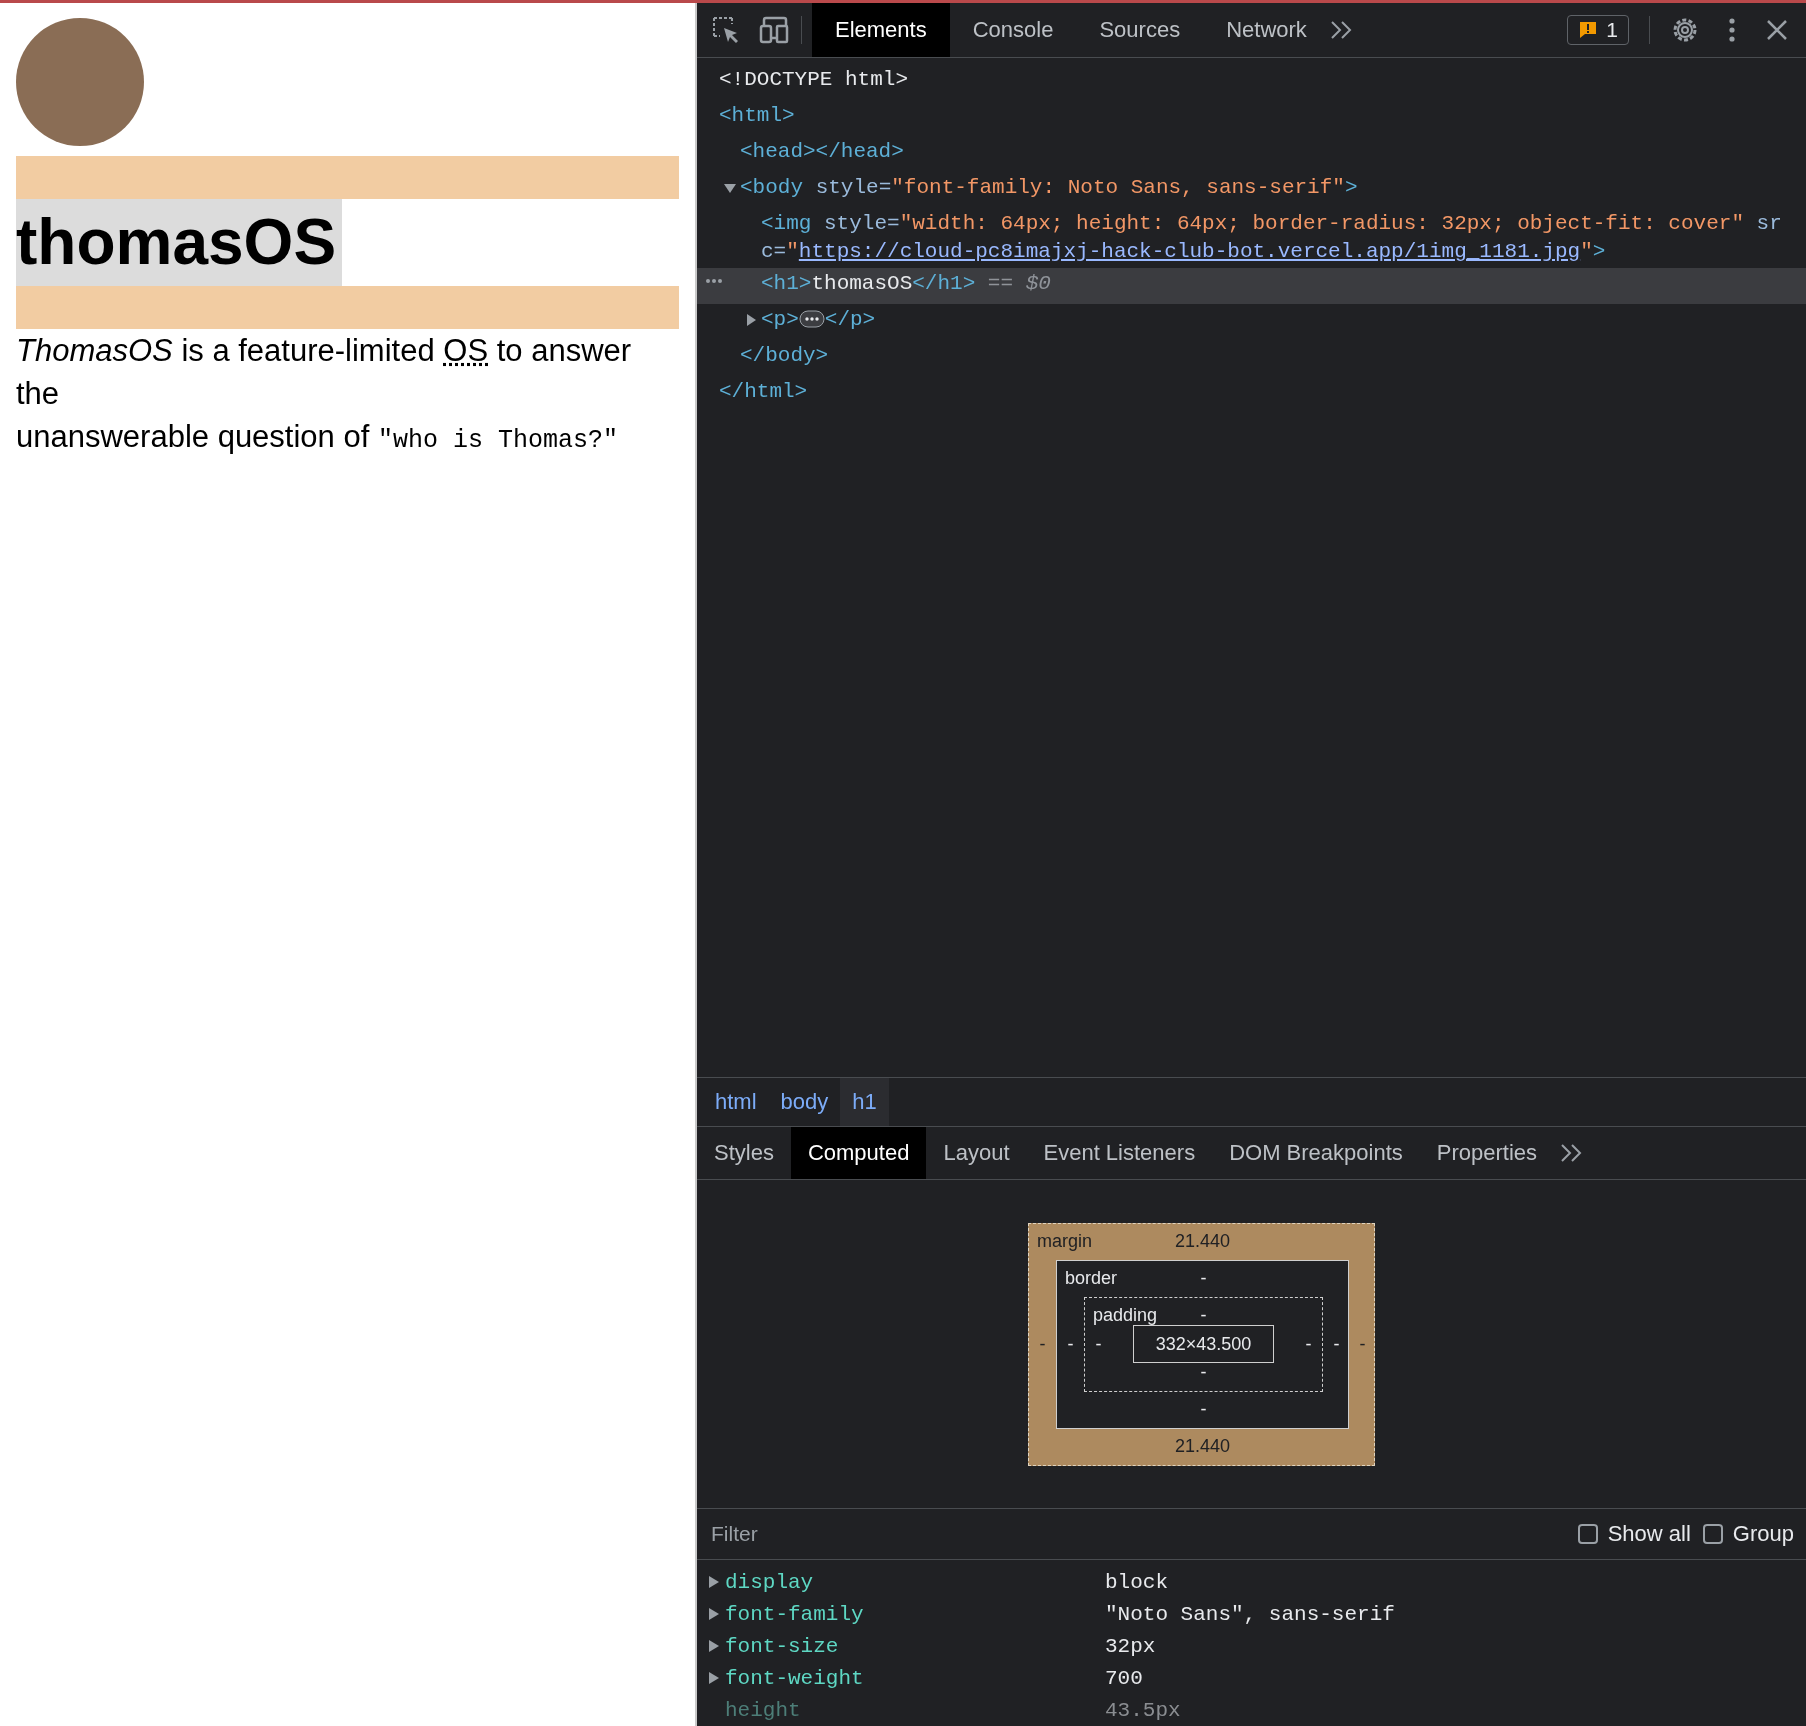  I want to click on issues-badge: 1, so click(1598, 30).